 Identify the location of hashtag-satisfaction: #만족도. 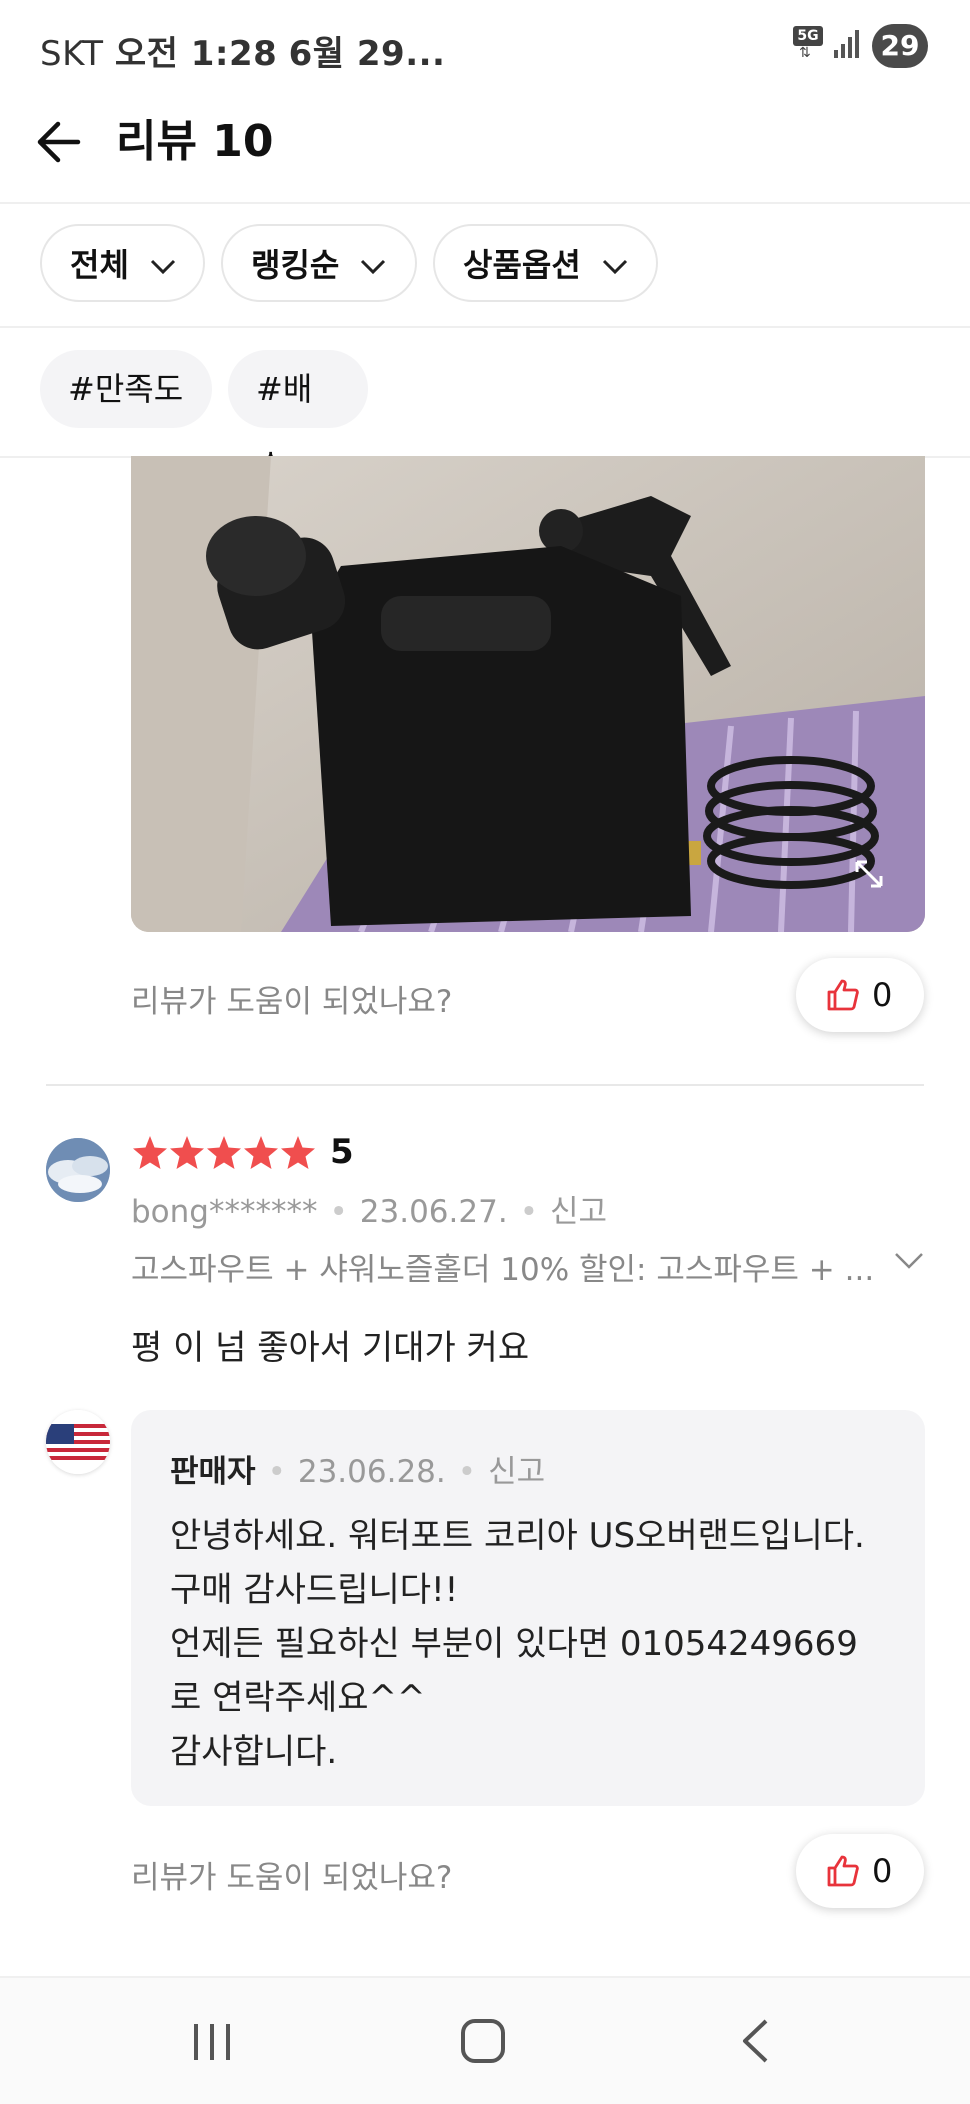
(126, 389).